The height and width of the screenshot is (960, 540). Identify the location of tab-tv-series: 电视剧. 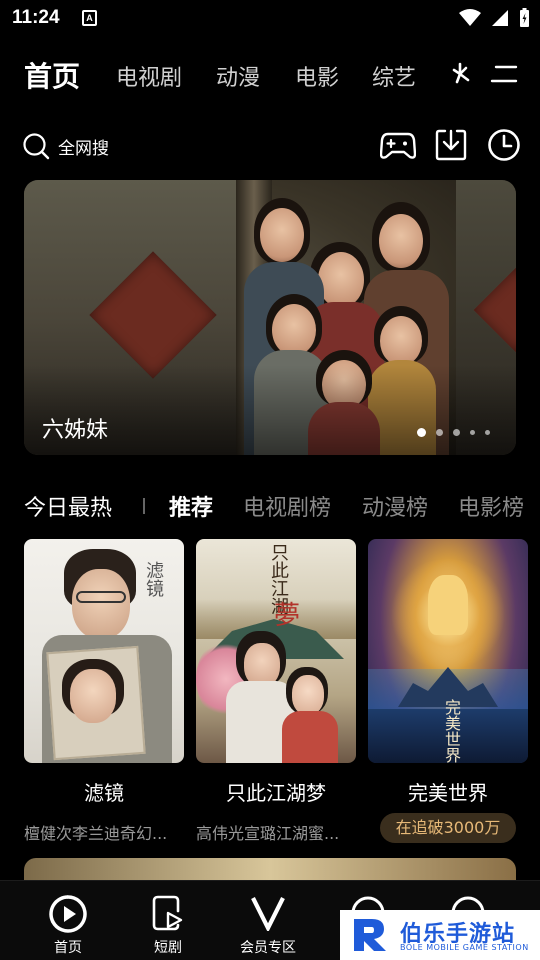
(149, 76).